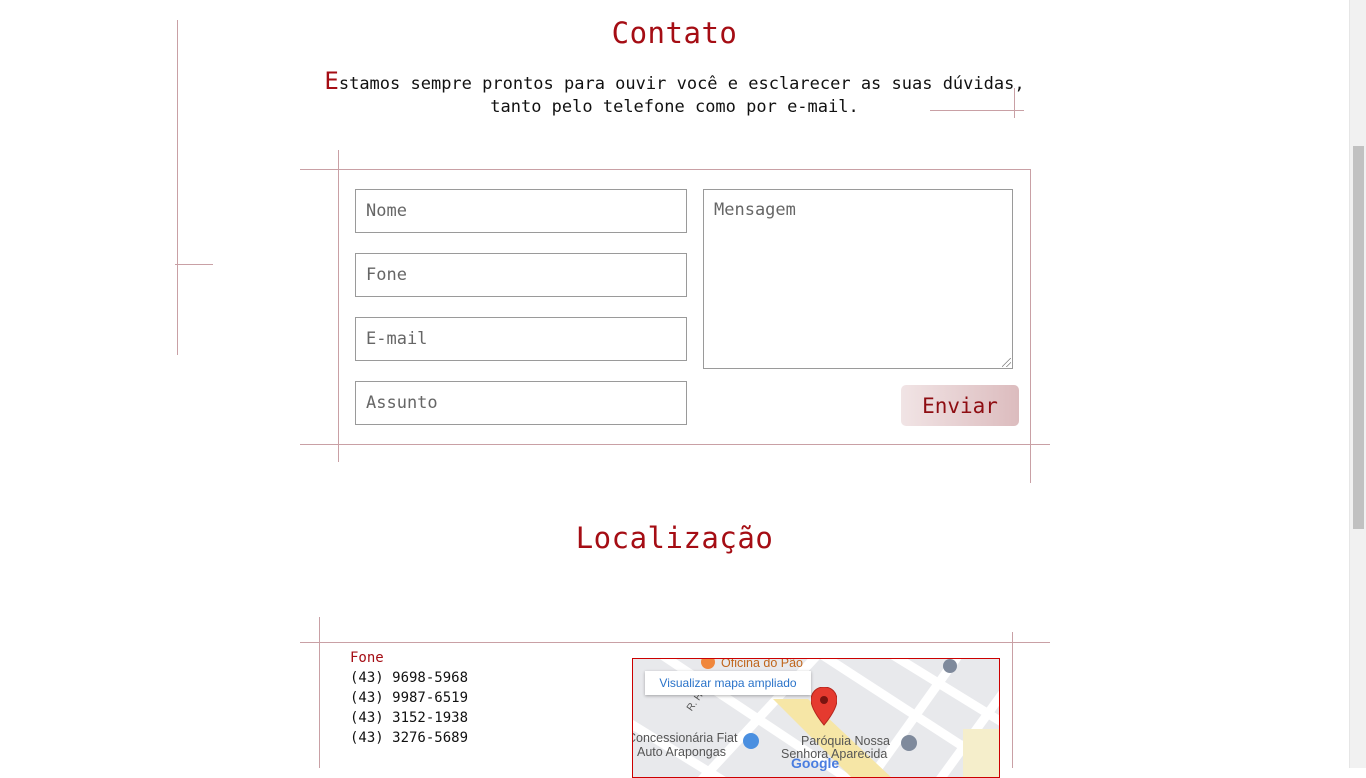 The width and height of the screenshot is (1366, 778). What do you see at coordinates (950, 666) in the screenshot?
I see `transit-icon` at bounding box center [950, 666].